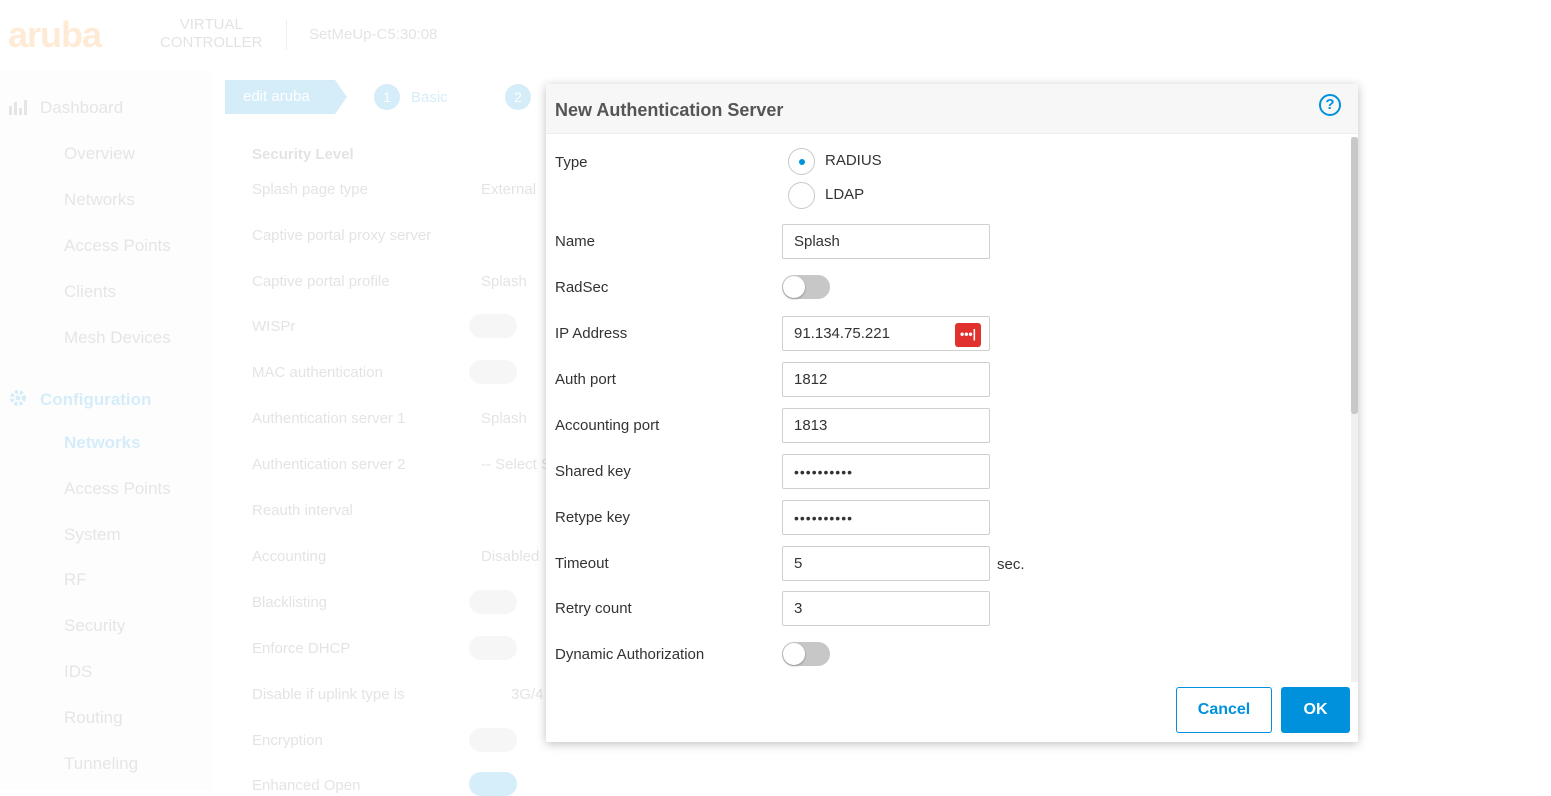 This screenshot has height=796, width=1551. I want to click on form-value: 3G/4, so click(527, 694).